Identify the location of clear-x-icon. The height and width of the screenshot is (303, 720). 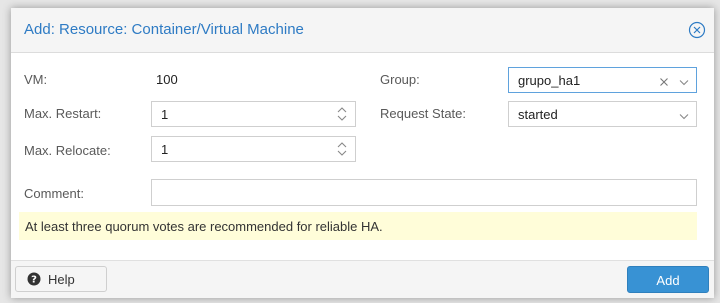
(664, 80).